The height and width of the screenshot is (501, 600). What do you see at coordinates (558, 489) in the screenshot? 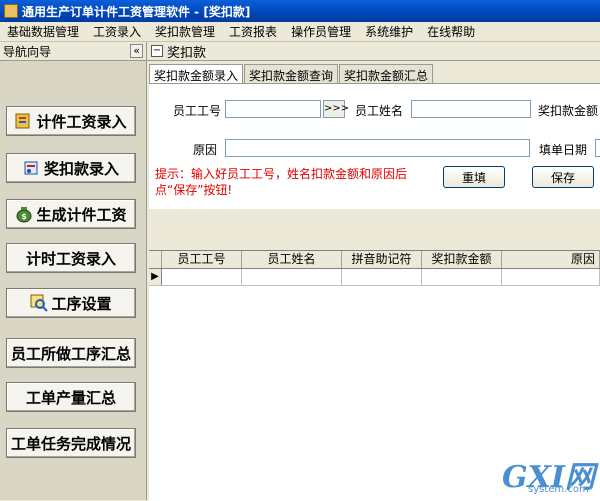
I see `watermark-site: system.com` at bounding box center [558, 489].